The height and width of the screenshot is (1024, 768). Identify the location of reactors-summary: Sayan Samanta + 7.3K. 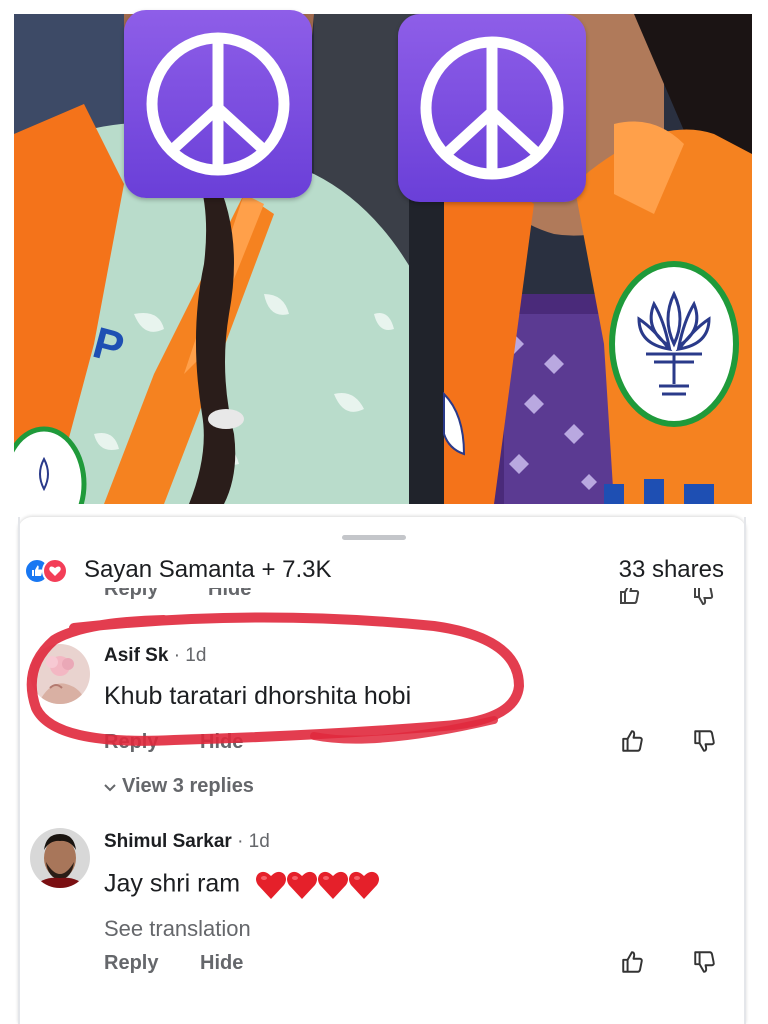
(208, 570).